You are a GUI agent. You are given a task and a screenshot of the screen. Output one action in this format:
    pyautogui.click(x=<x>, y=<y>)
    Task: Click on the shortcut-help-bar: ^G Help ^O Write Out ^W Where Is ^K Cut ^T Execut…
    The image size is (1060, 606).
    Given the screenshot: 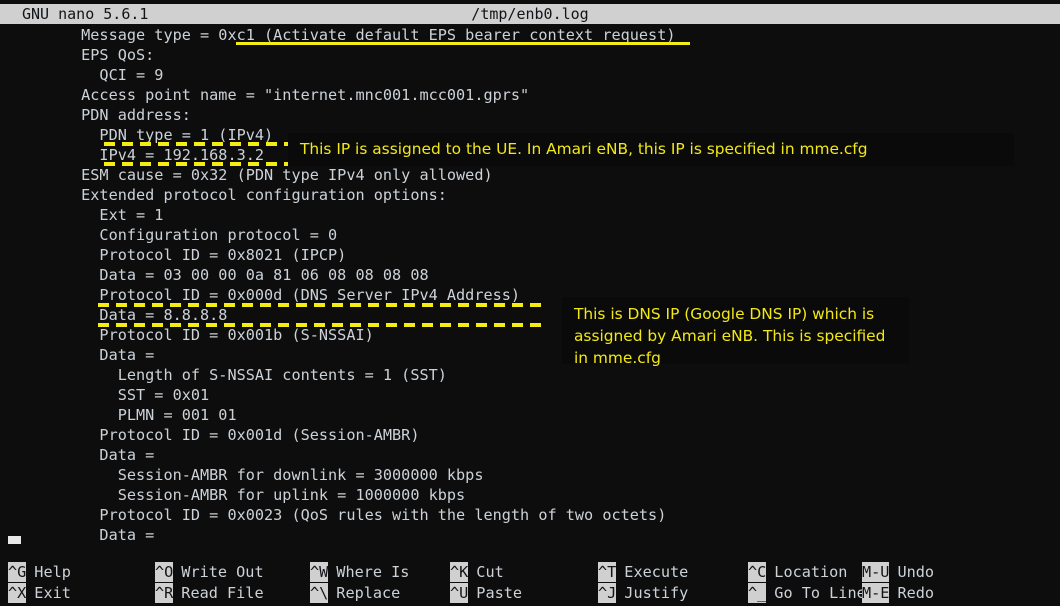 What is the action you would take?
    pyautogui.click(x=530, y=584)
    